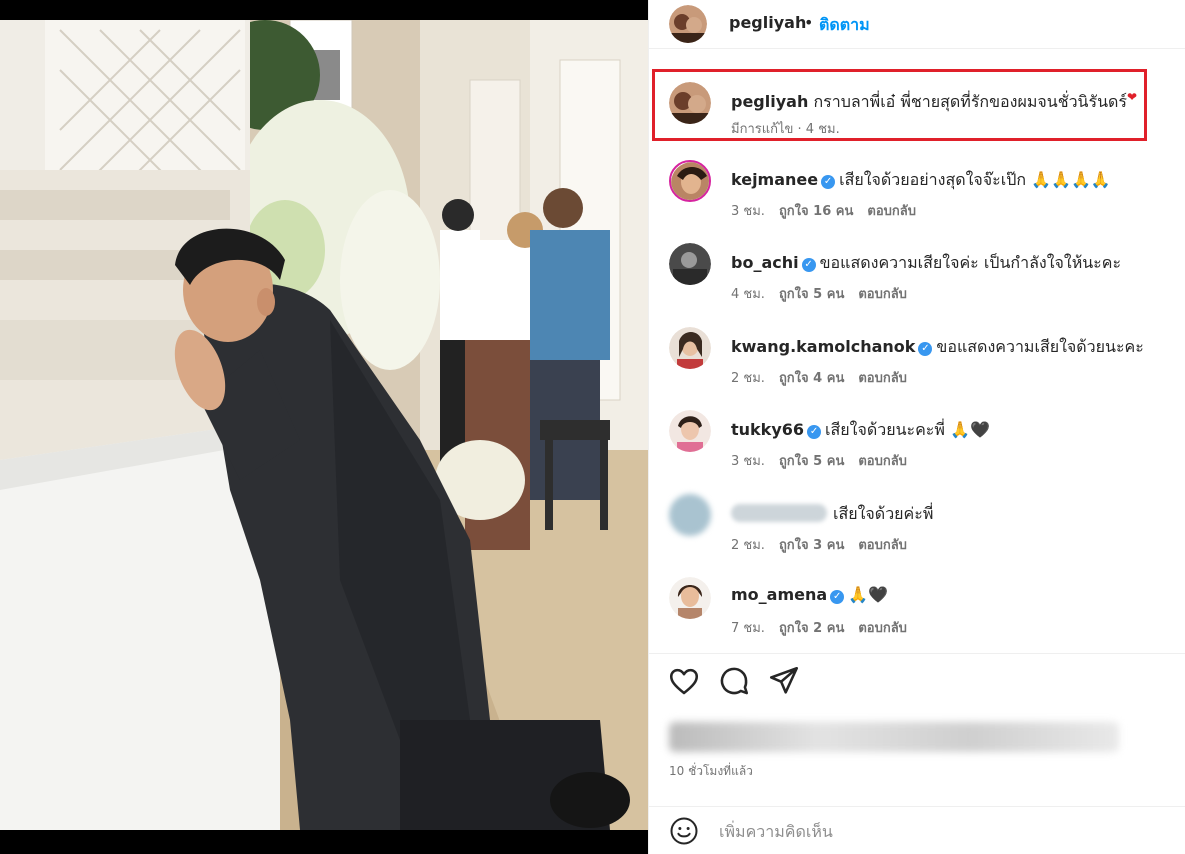  I want to click on comment-text: เสียใจด้วยอย่างสุดใจจ๊ะเป๊ก 🙏🙏🙏🙏, so click(975, 179).